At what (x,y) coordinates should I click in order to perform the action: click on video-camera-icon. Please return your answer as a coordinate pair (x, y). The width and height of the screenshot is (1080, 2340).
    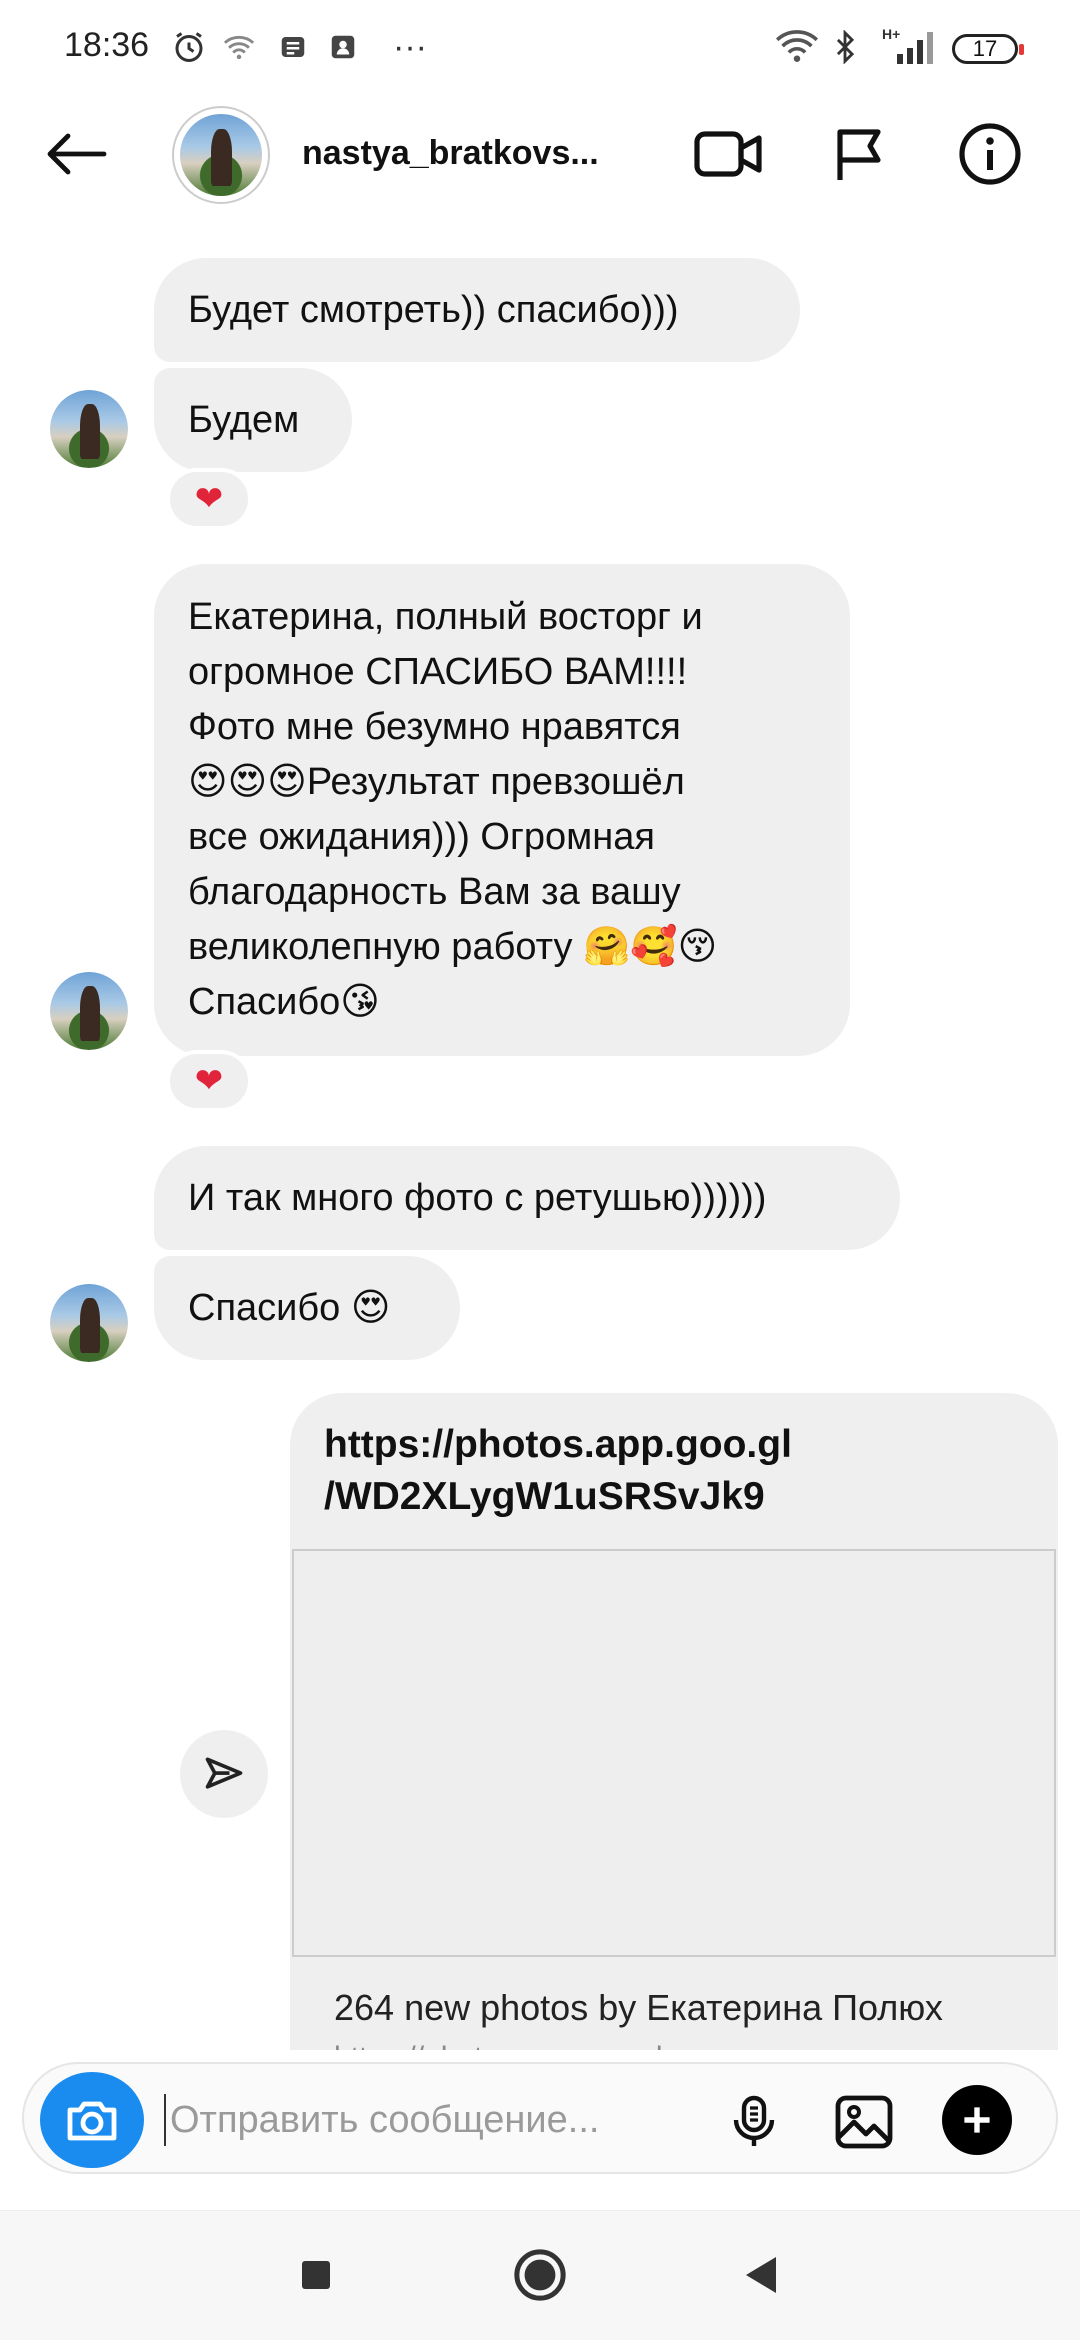
    Looking at the image, I should click on (728, 154).